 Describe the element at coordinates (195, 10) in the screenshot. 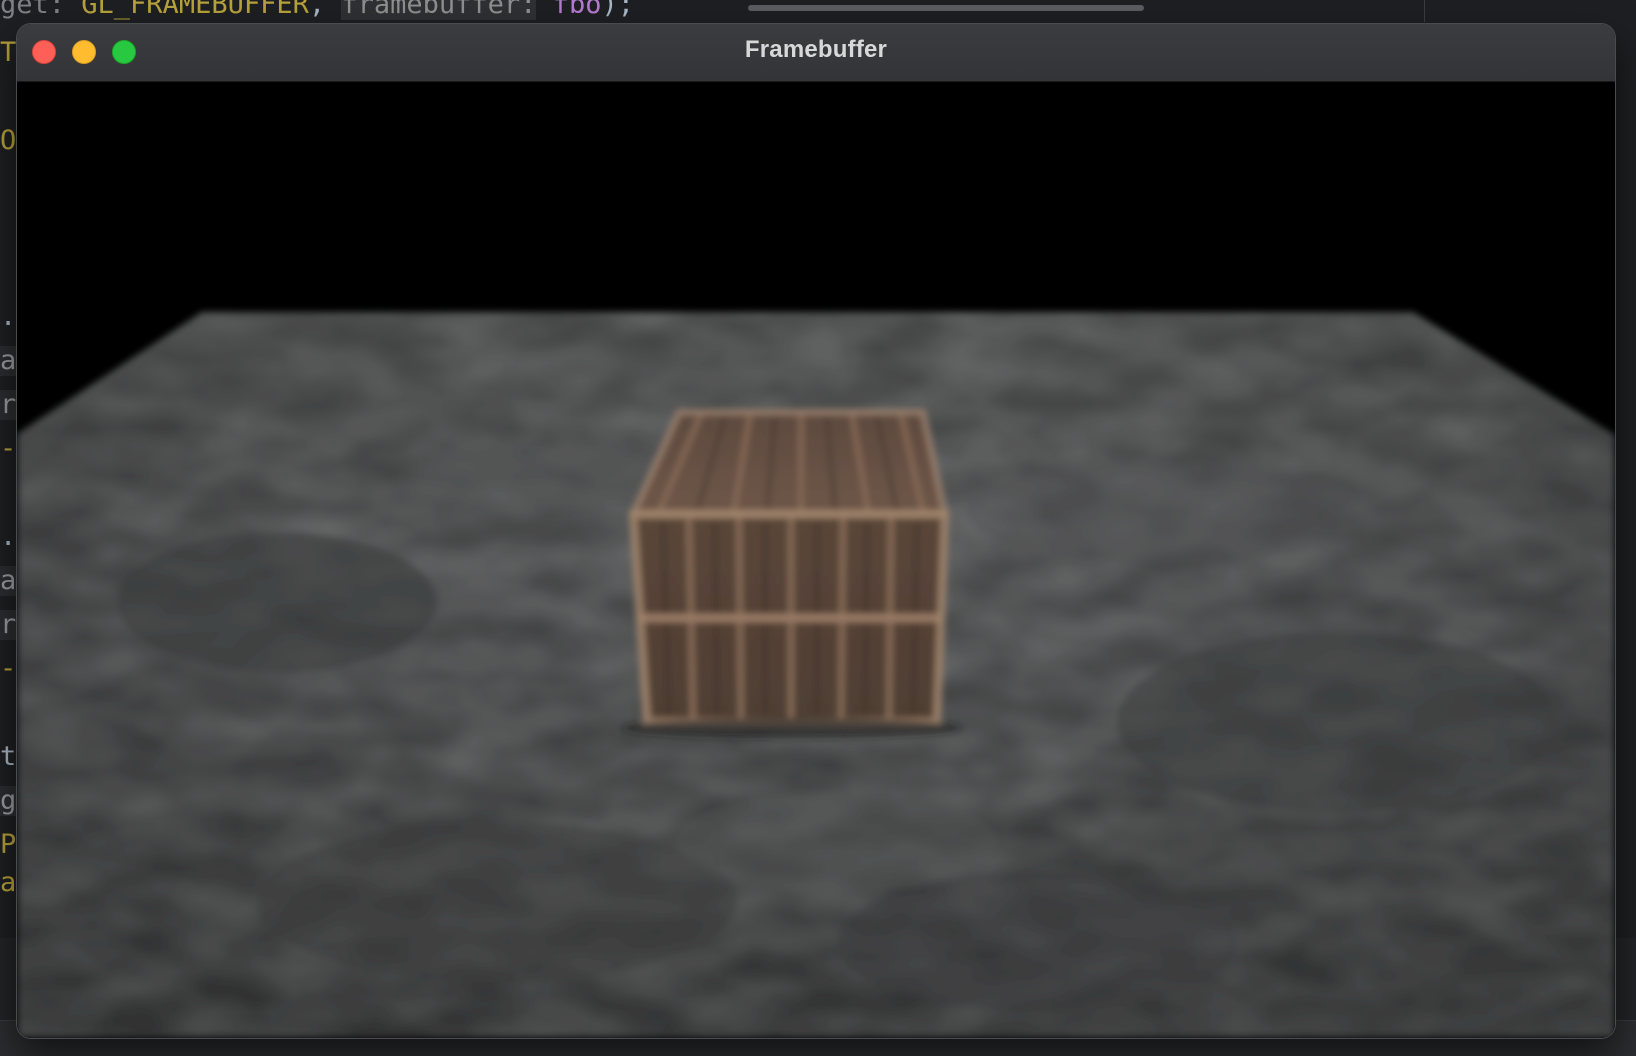

I see `code-token-constant: GL_FRAMEBUFFER` at that location.